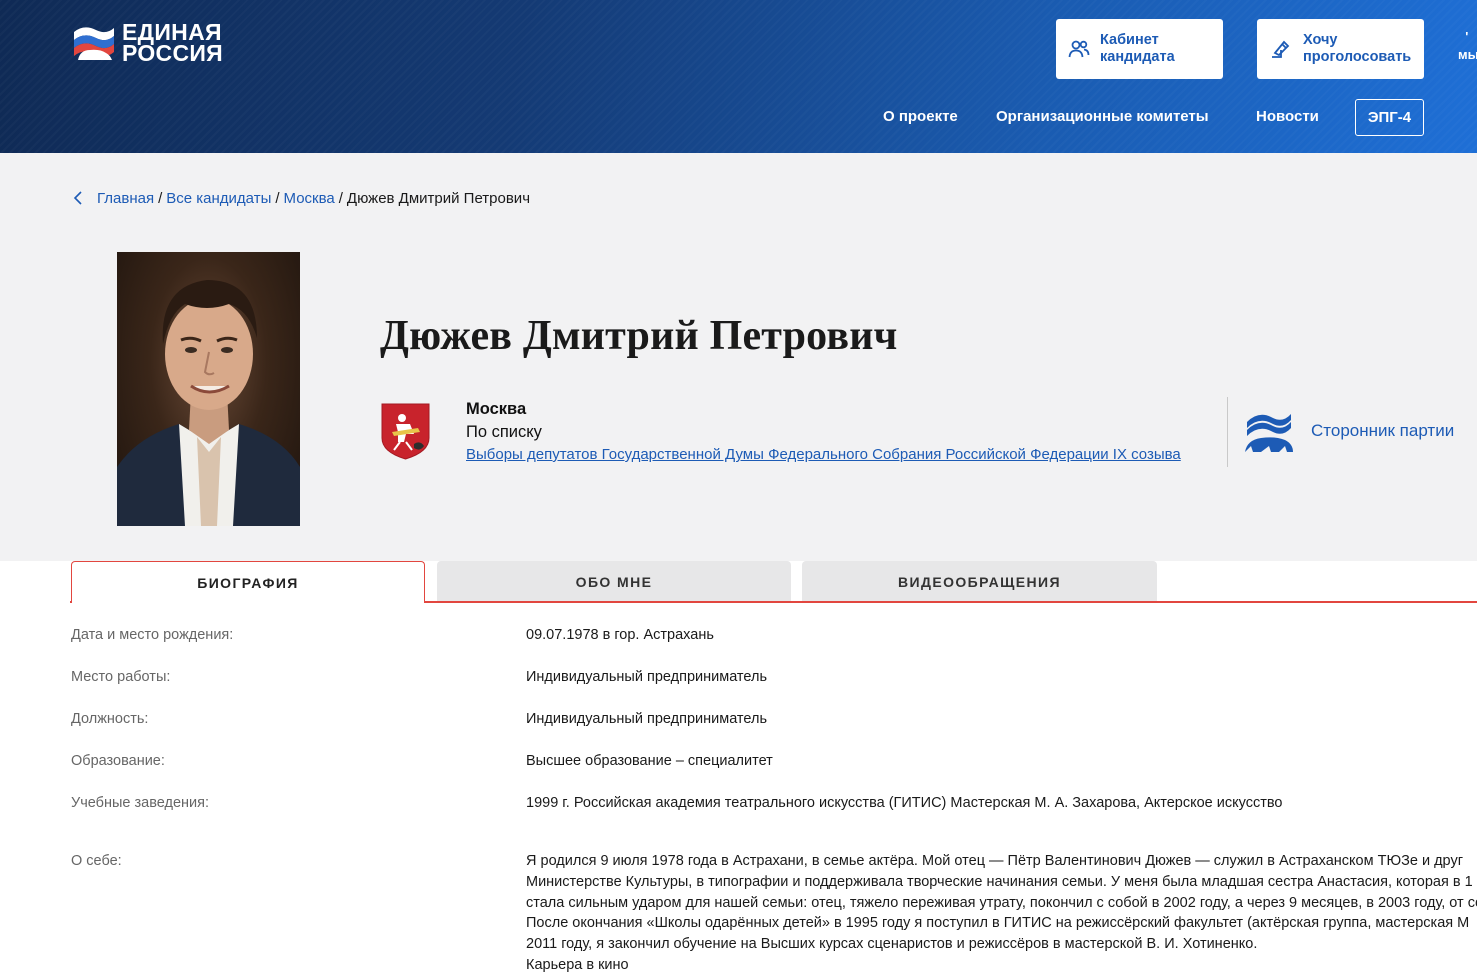  Describe the element at coordinates (614, 581) in the screenshot. I see `tab-about-me: ОБО МНЕ` at that location.